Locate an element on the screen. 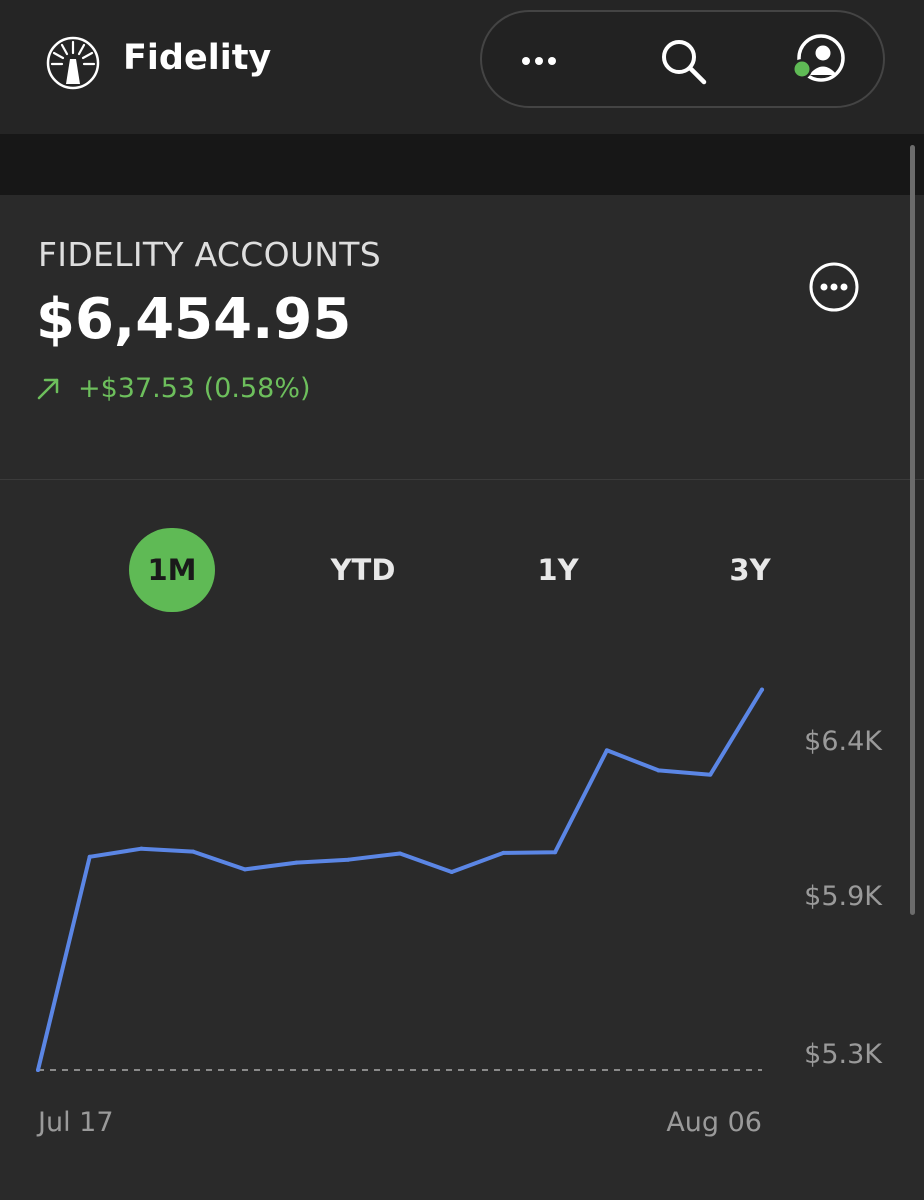 This screenshot has width=924, height=1200. y-tick-label: $5.3K is located at coordinates (843, 1054).